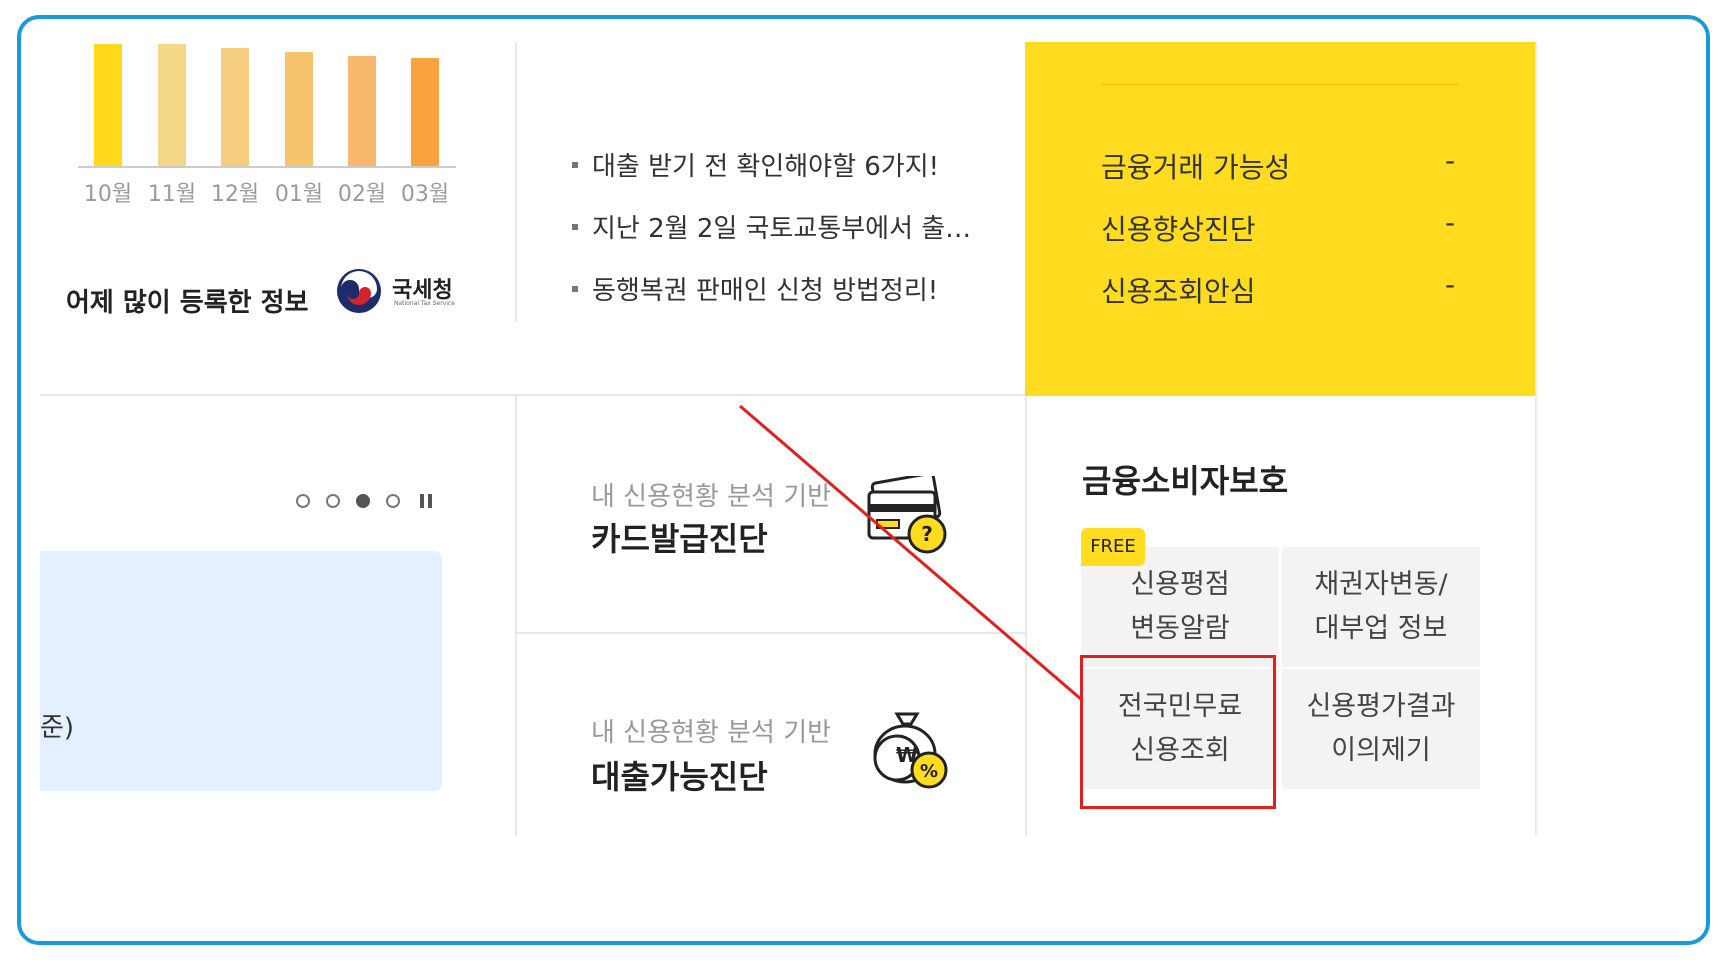  What do you see at coordinates (907, 515) in the screenshot?
I see `card-question-icon: ?` at bounding box center [907, 515].